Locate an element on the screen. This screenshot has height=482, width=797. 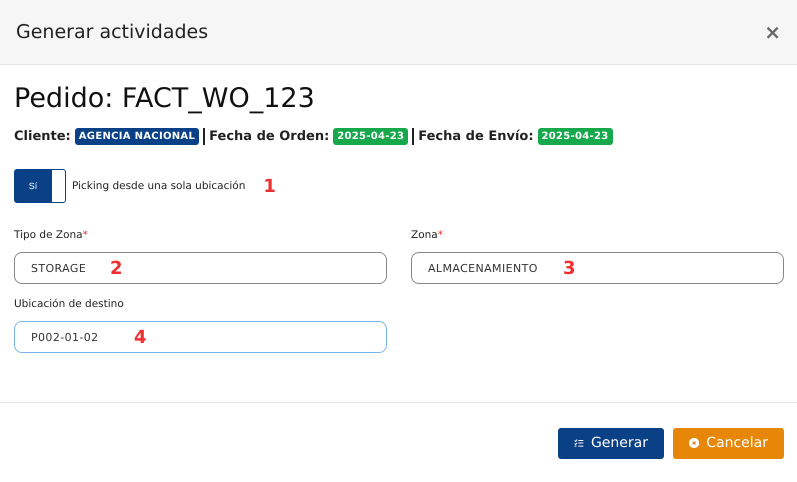
toggle-caption: Picking desde una sola ubicación is located at coordinates (159, 186).